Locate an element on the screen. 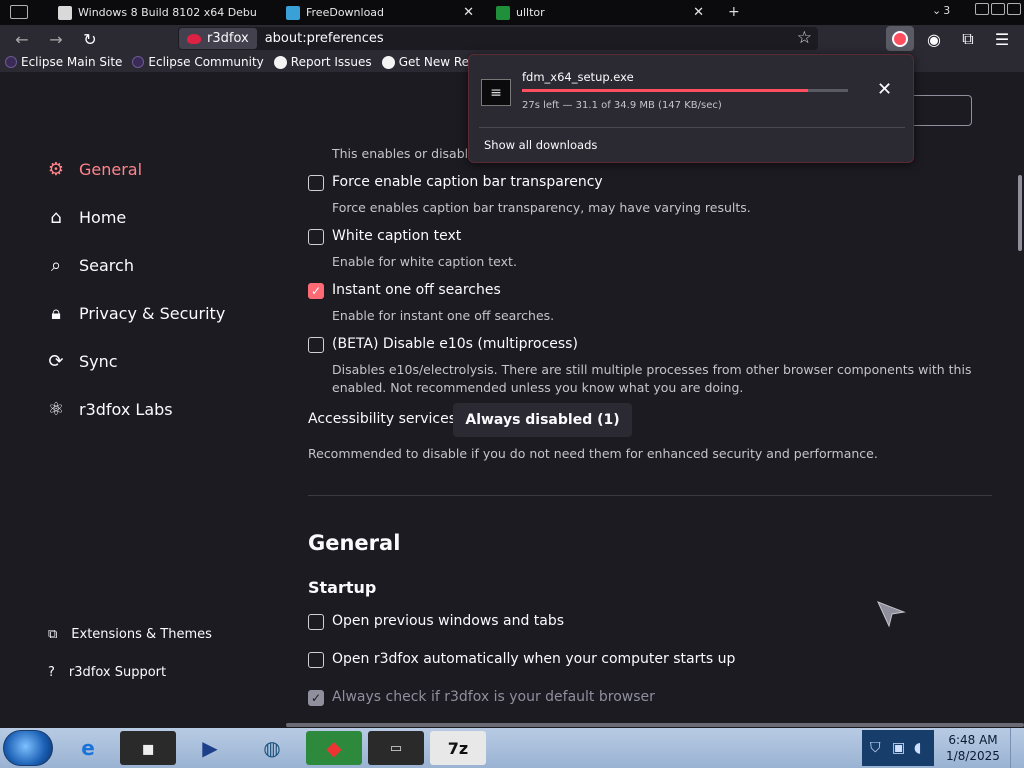 This screenshot has height=768, width=1024. file-icon: ≡ is located at coordinates (496, 92).